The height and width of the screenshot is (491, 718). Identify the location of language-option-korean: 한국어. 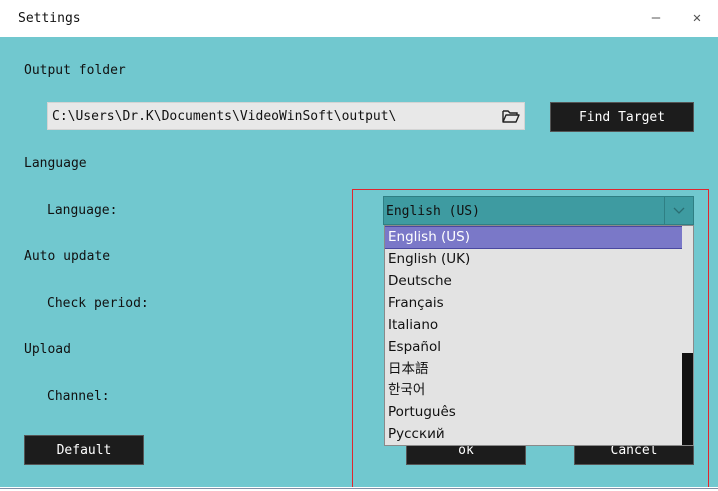
(534, 390).